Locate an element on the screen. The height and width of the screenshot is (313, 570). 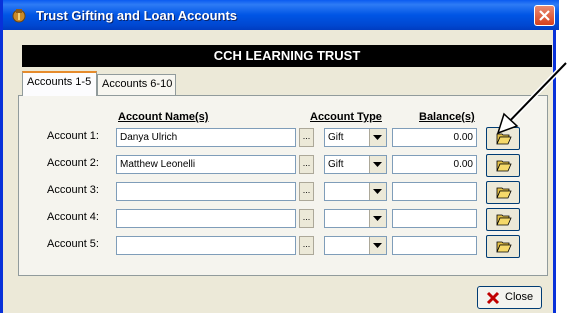
tab-accounts-6-10: Accounts 6-10 is located at coordinates (136, 84).